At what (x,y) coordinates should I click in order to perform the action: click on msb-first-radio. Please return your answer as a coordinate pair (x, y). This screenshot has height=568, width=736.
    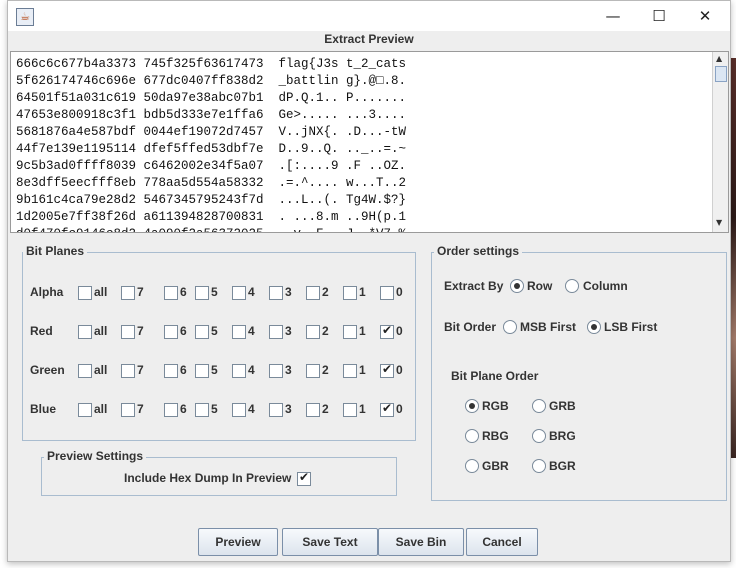
    Looking at the image, I should click on (510, 327).